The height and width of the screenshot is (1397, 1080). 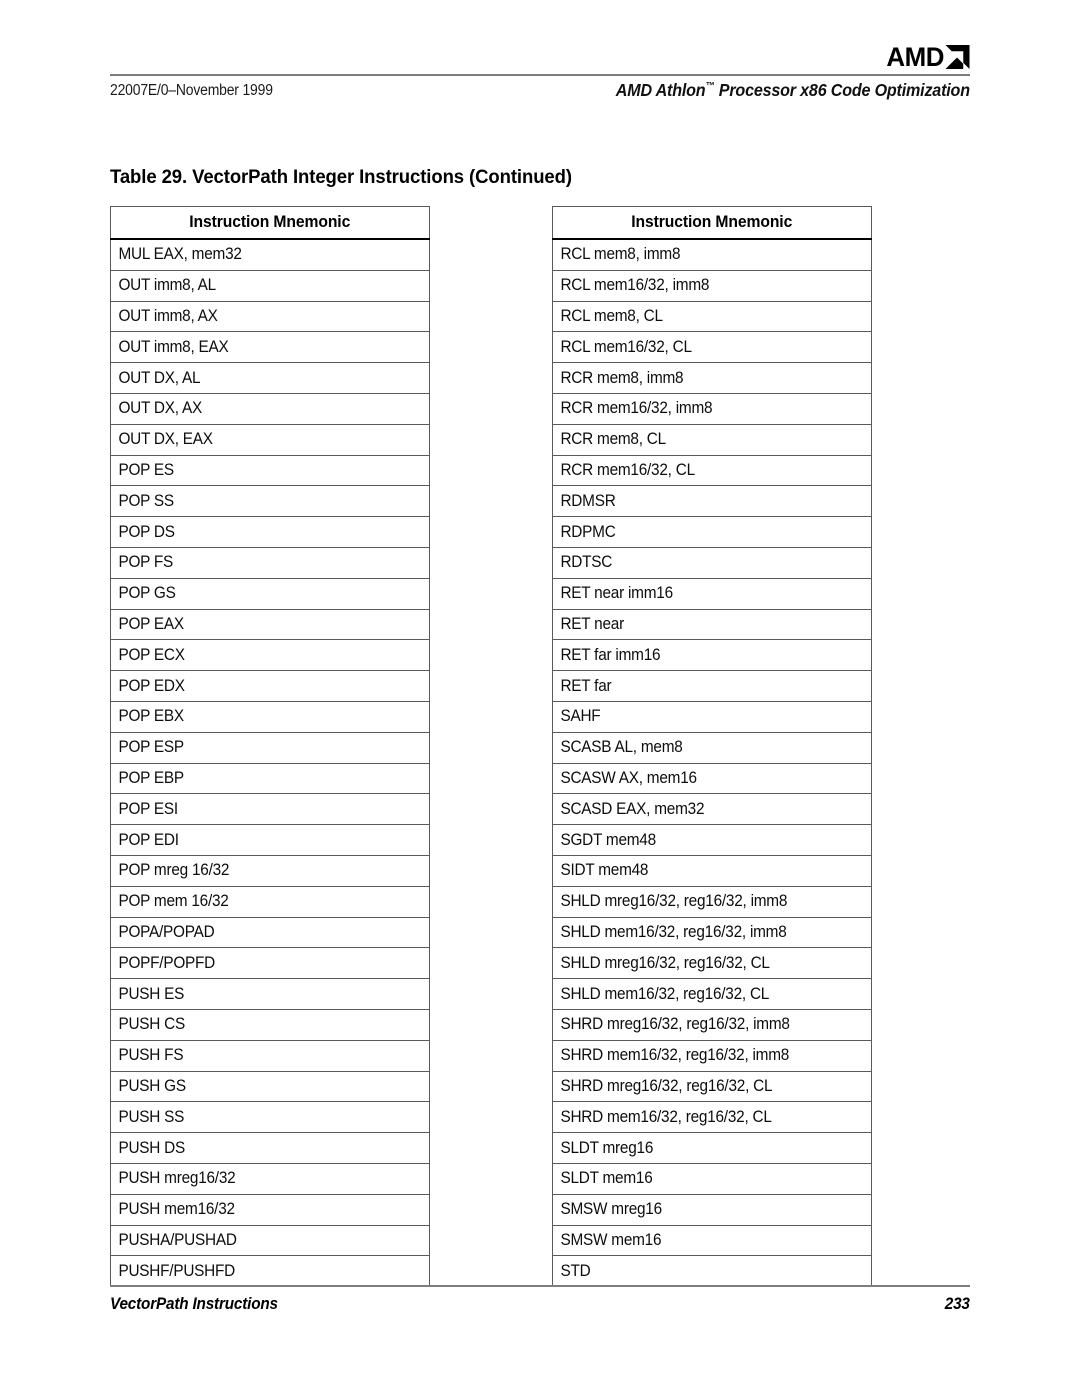 I want to click on table-row: OUT imm8, AX, so click(x=270, y=316).